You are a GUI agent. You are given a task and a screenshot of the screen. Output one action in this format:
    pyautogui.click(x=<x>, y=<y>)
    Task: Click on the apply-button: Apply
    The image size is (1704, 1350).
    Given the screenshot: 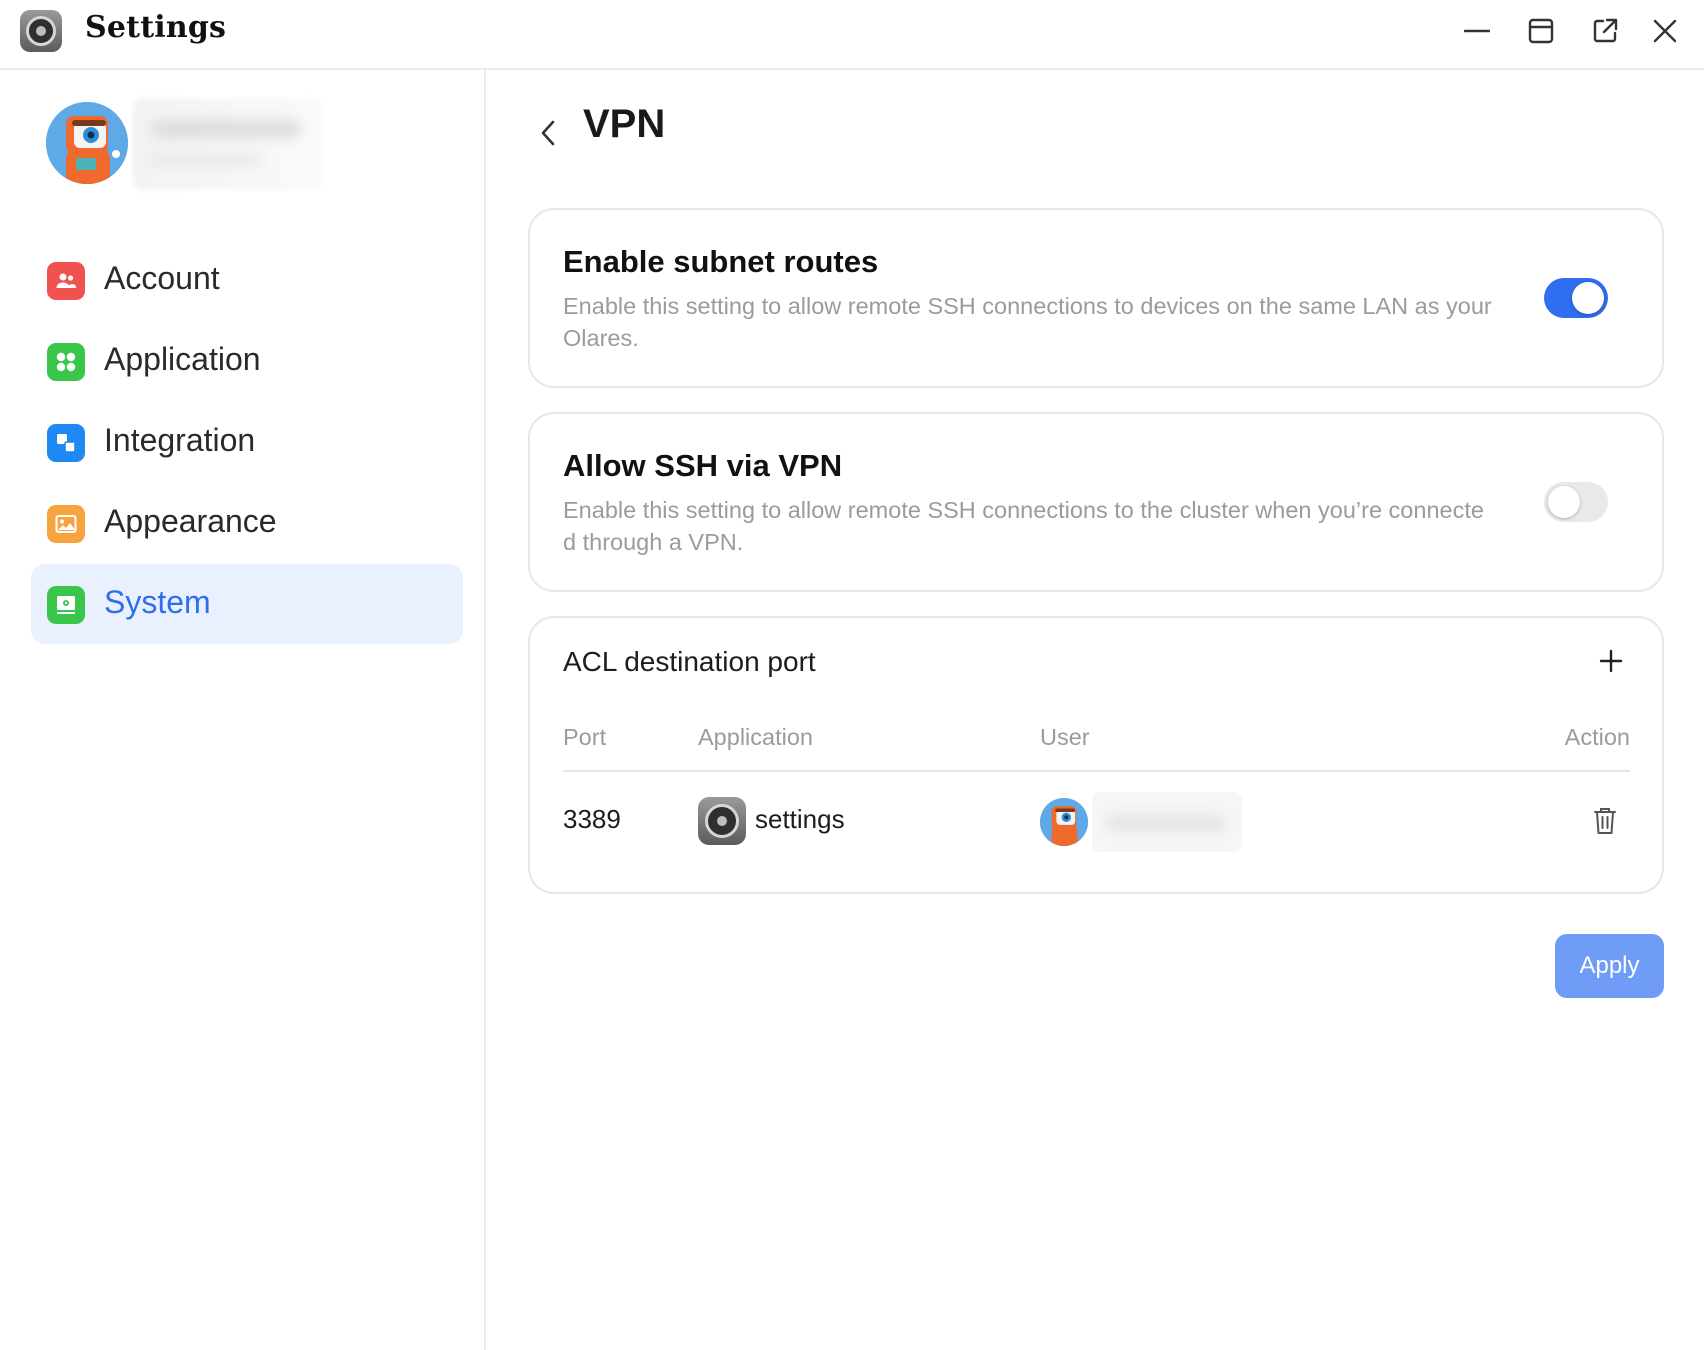 What is the action you would take?
    pyautogui.click(x=1609, y=966)
    